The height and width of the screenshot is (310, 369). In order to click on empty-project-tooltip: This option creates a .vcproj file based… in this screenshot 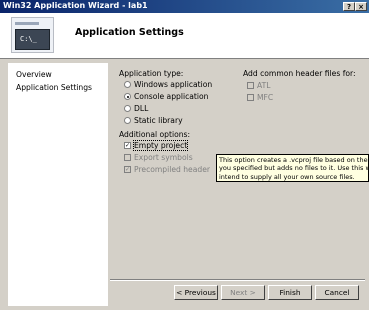, I will do `click(292, 168)`.